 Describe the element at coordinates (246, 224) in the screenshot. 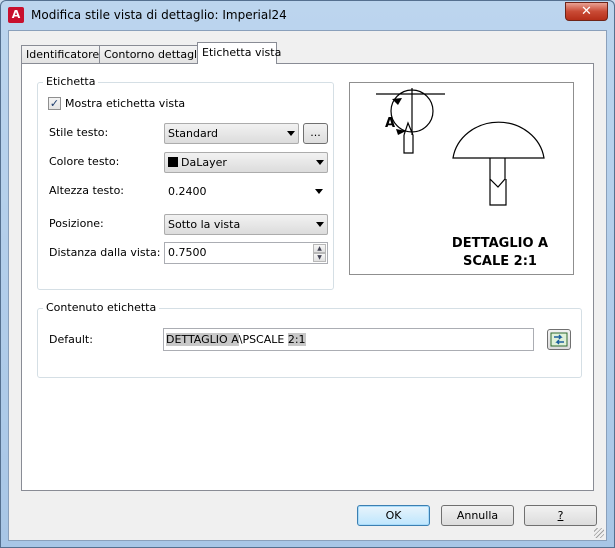

I see `position-dropdown: Sotto la vista` at that location.